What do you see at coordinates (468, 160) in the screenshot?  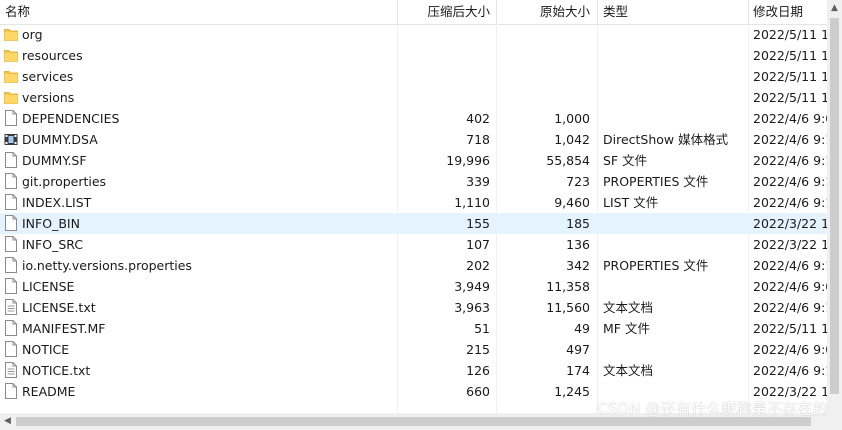 I see `compressed-size: 19,996` at bounding box center [468, 160].